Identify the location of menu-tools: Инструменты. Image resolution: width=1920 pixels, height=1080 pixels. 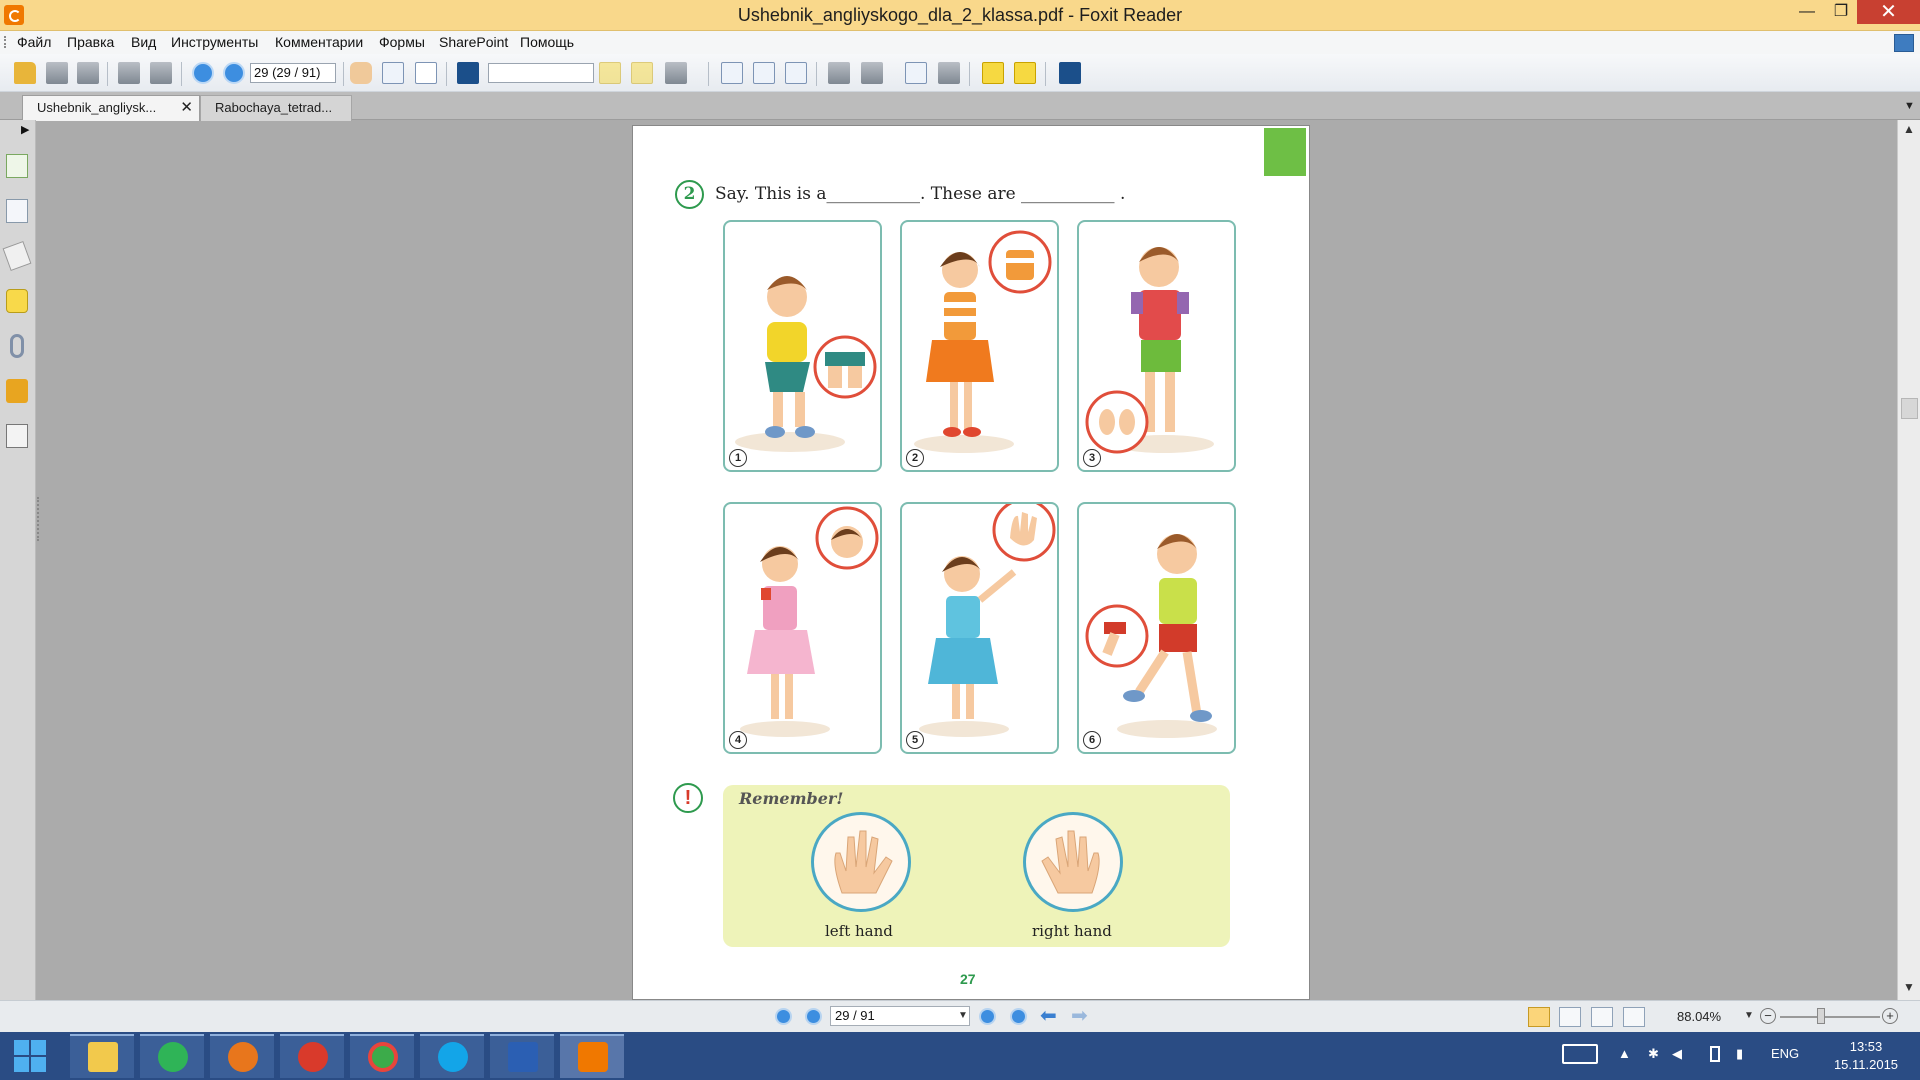
(214, 42).